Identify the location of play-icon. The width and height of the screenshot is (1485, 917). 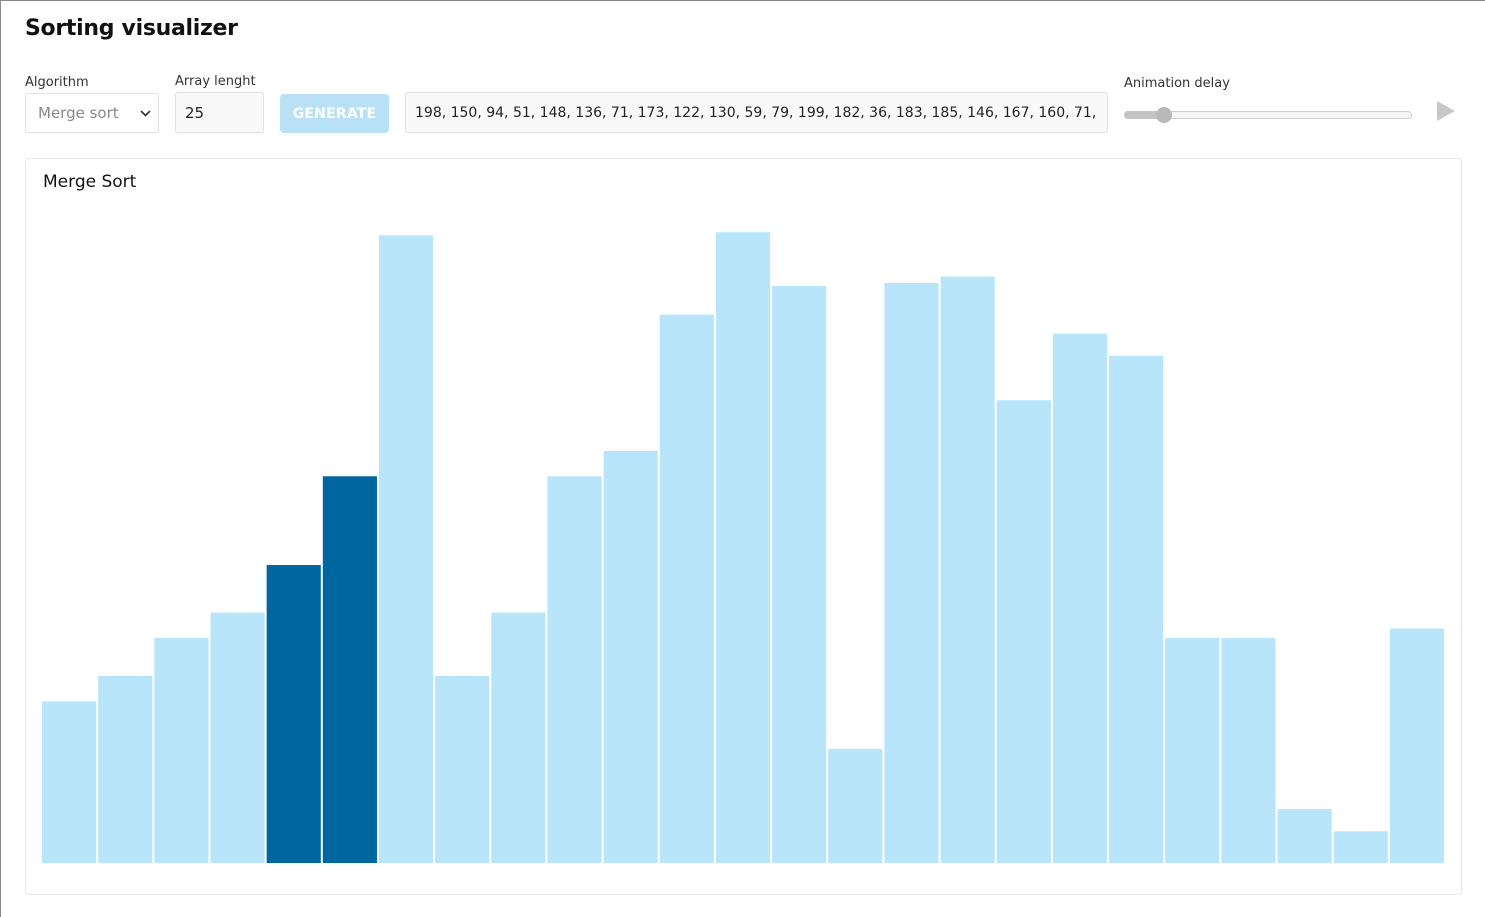
(1446, 111).